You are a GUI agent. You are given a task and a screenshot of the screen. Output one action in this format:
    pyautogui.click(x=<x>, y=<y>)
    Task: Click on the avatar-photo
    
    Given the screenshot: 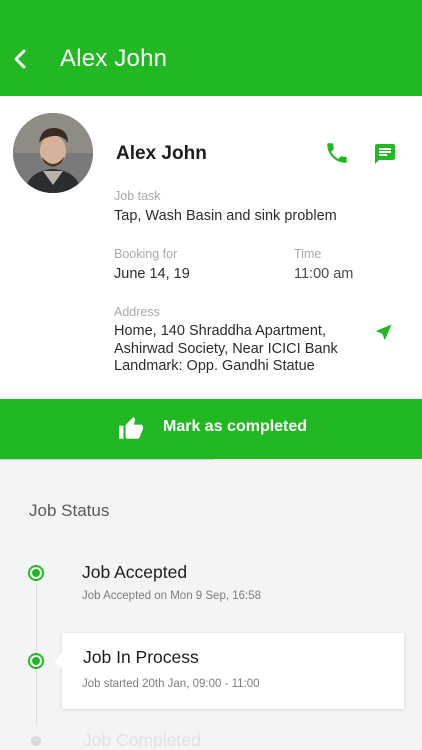 What is the action you would take?
    pyautogui.click(x=53, y=153)
    